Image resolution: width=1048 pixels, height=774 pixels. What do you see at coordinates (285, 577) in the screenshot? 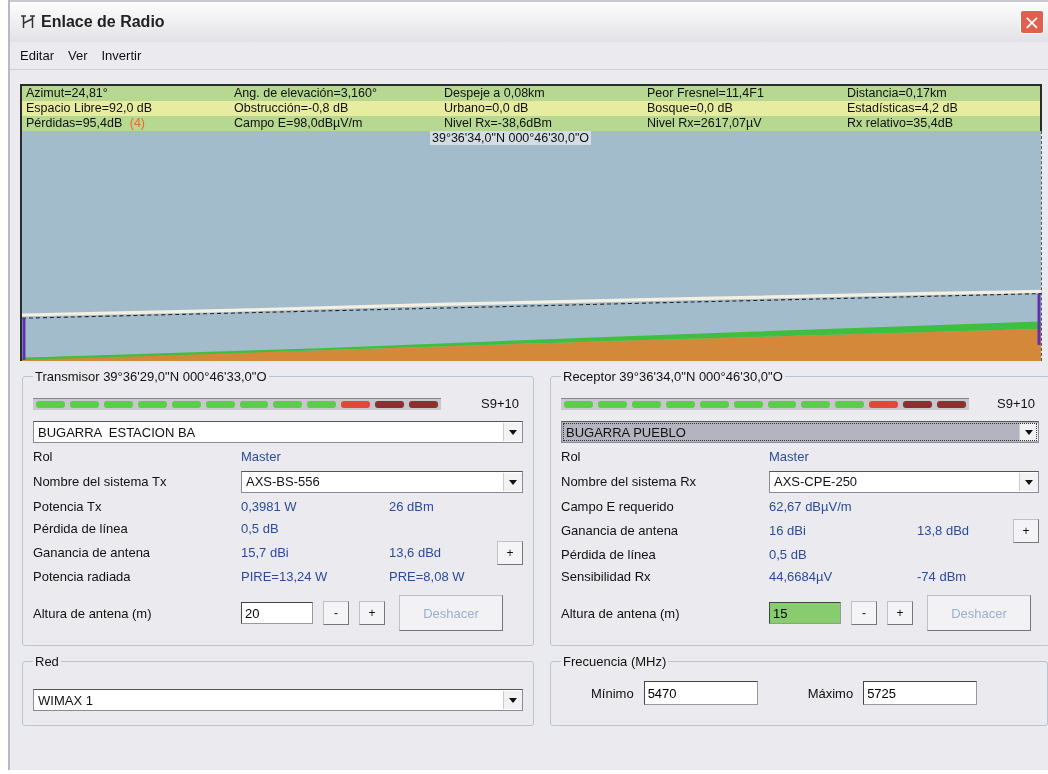
I see `field-value: PIRE=13,24 W` at bounding box center [285, 577].